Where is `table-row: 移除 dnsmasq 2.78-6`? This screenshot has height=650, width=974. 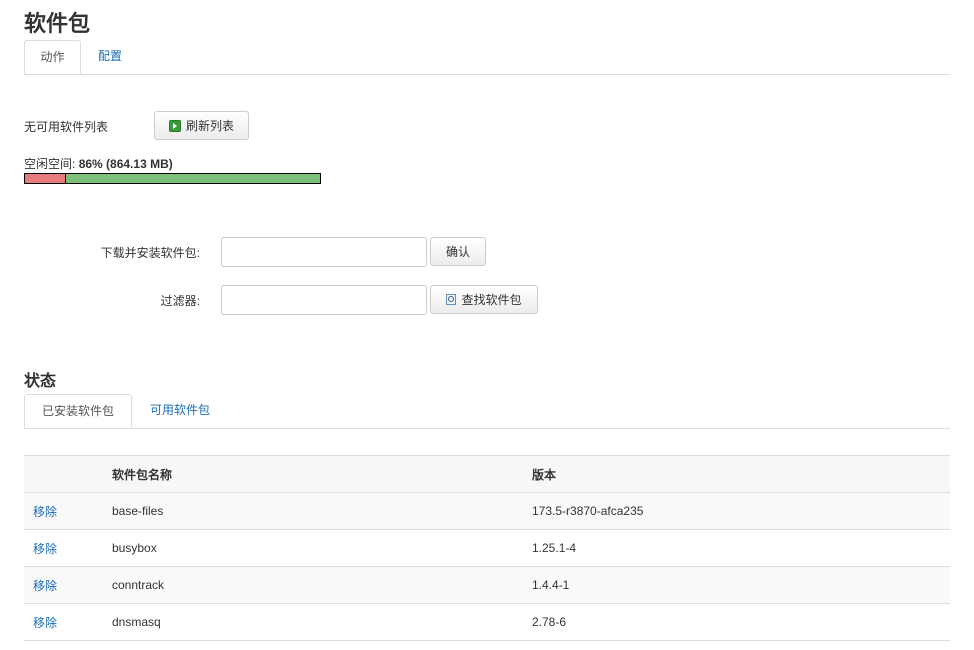
table-row: 移除 dnsmasq 2.78-6 is located at coordinates (487, 622).